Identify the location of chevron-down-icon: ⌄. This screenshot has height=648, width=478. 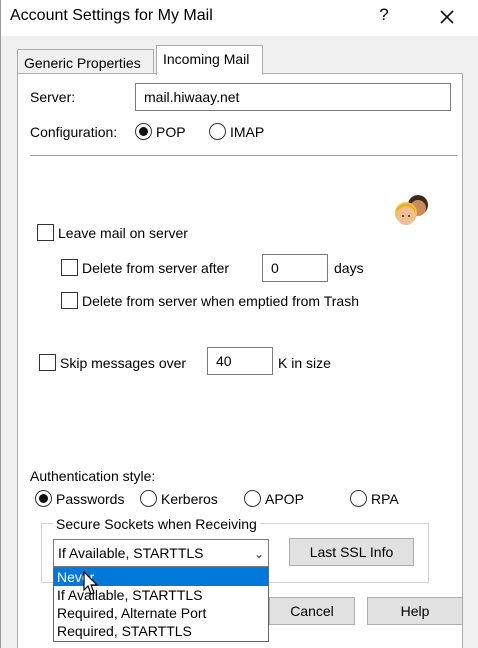
(258, 554).